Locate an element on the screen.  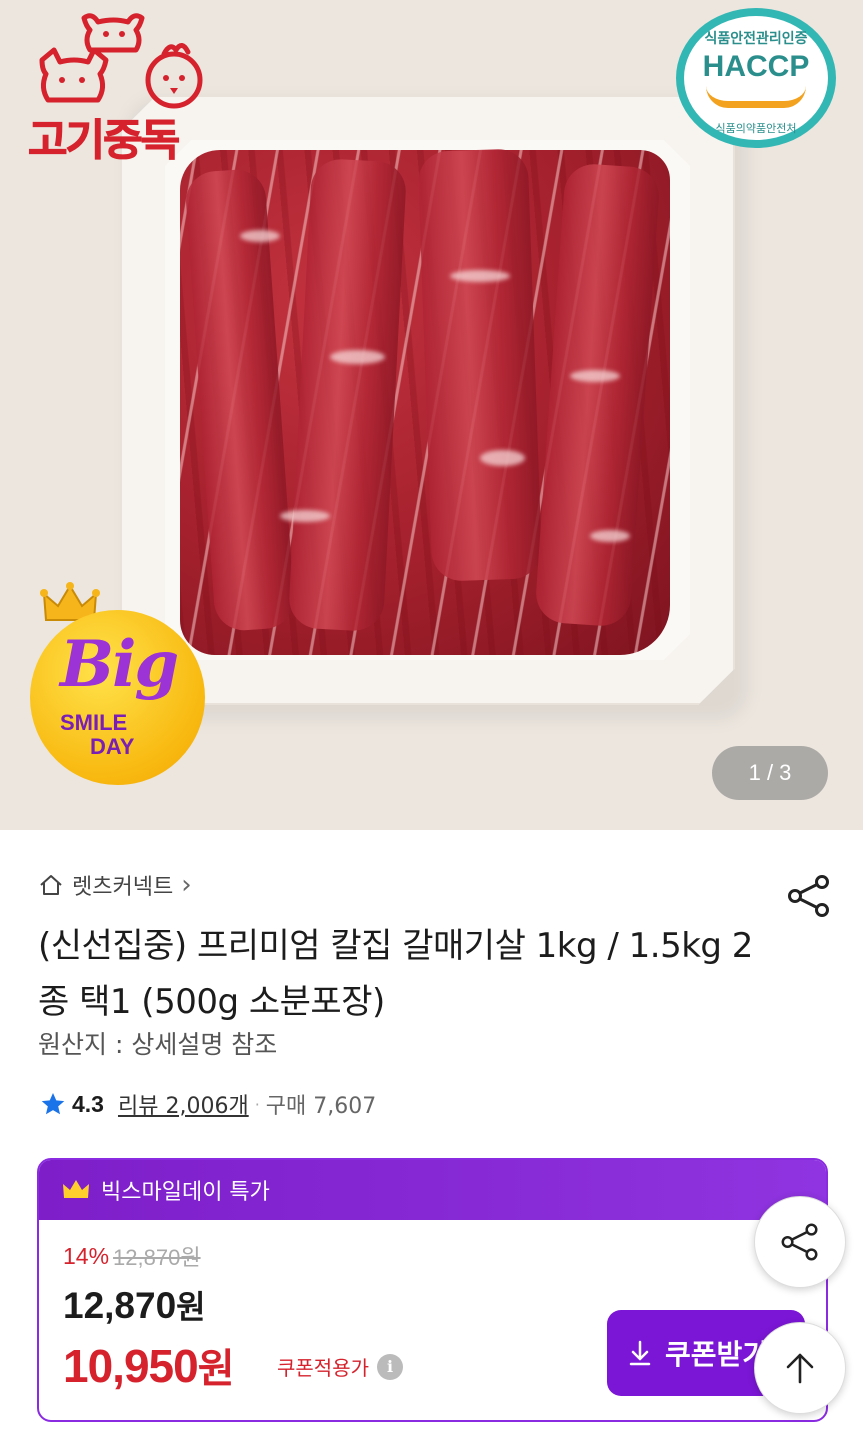
badge-smile-text: SMILE is located at coordinates (94, 722).